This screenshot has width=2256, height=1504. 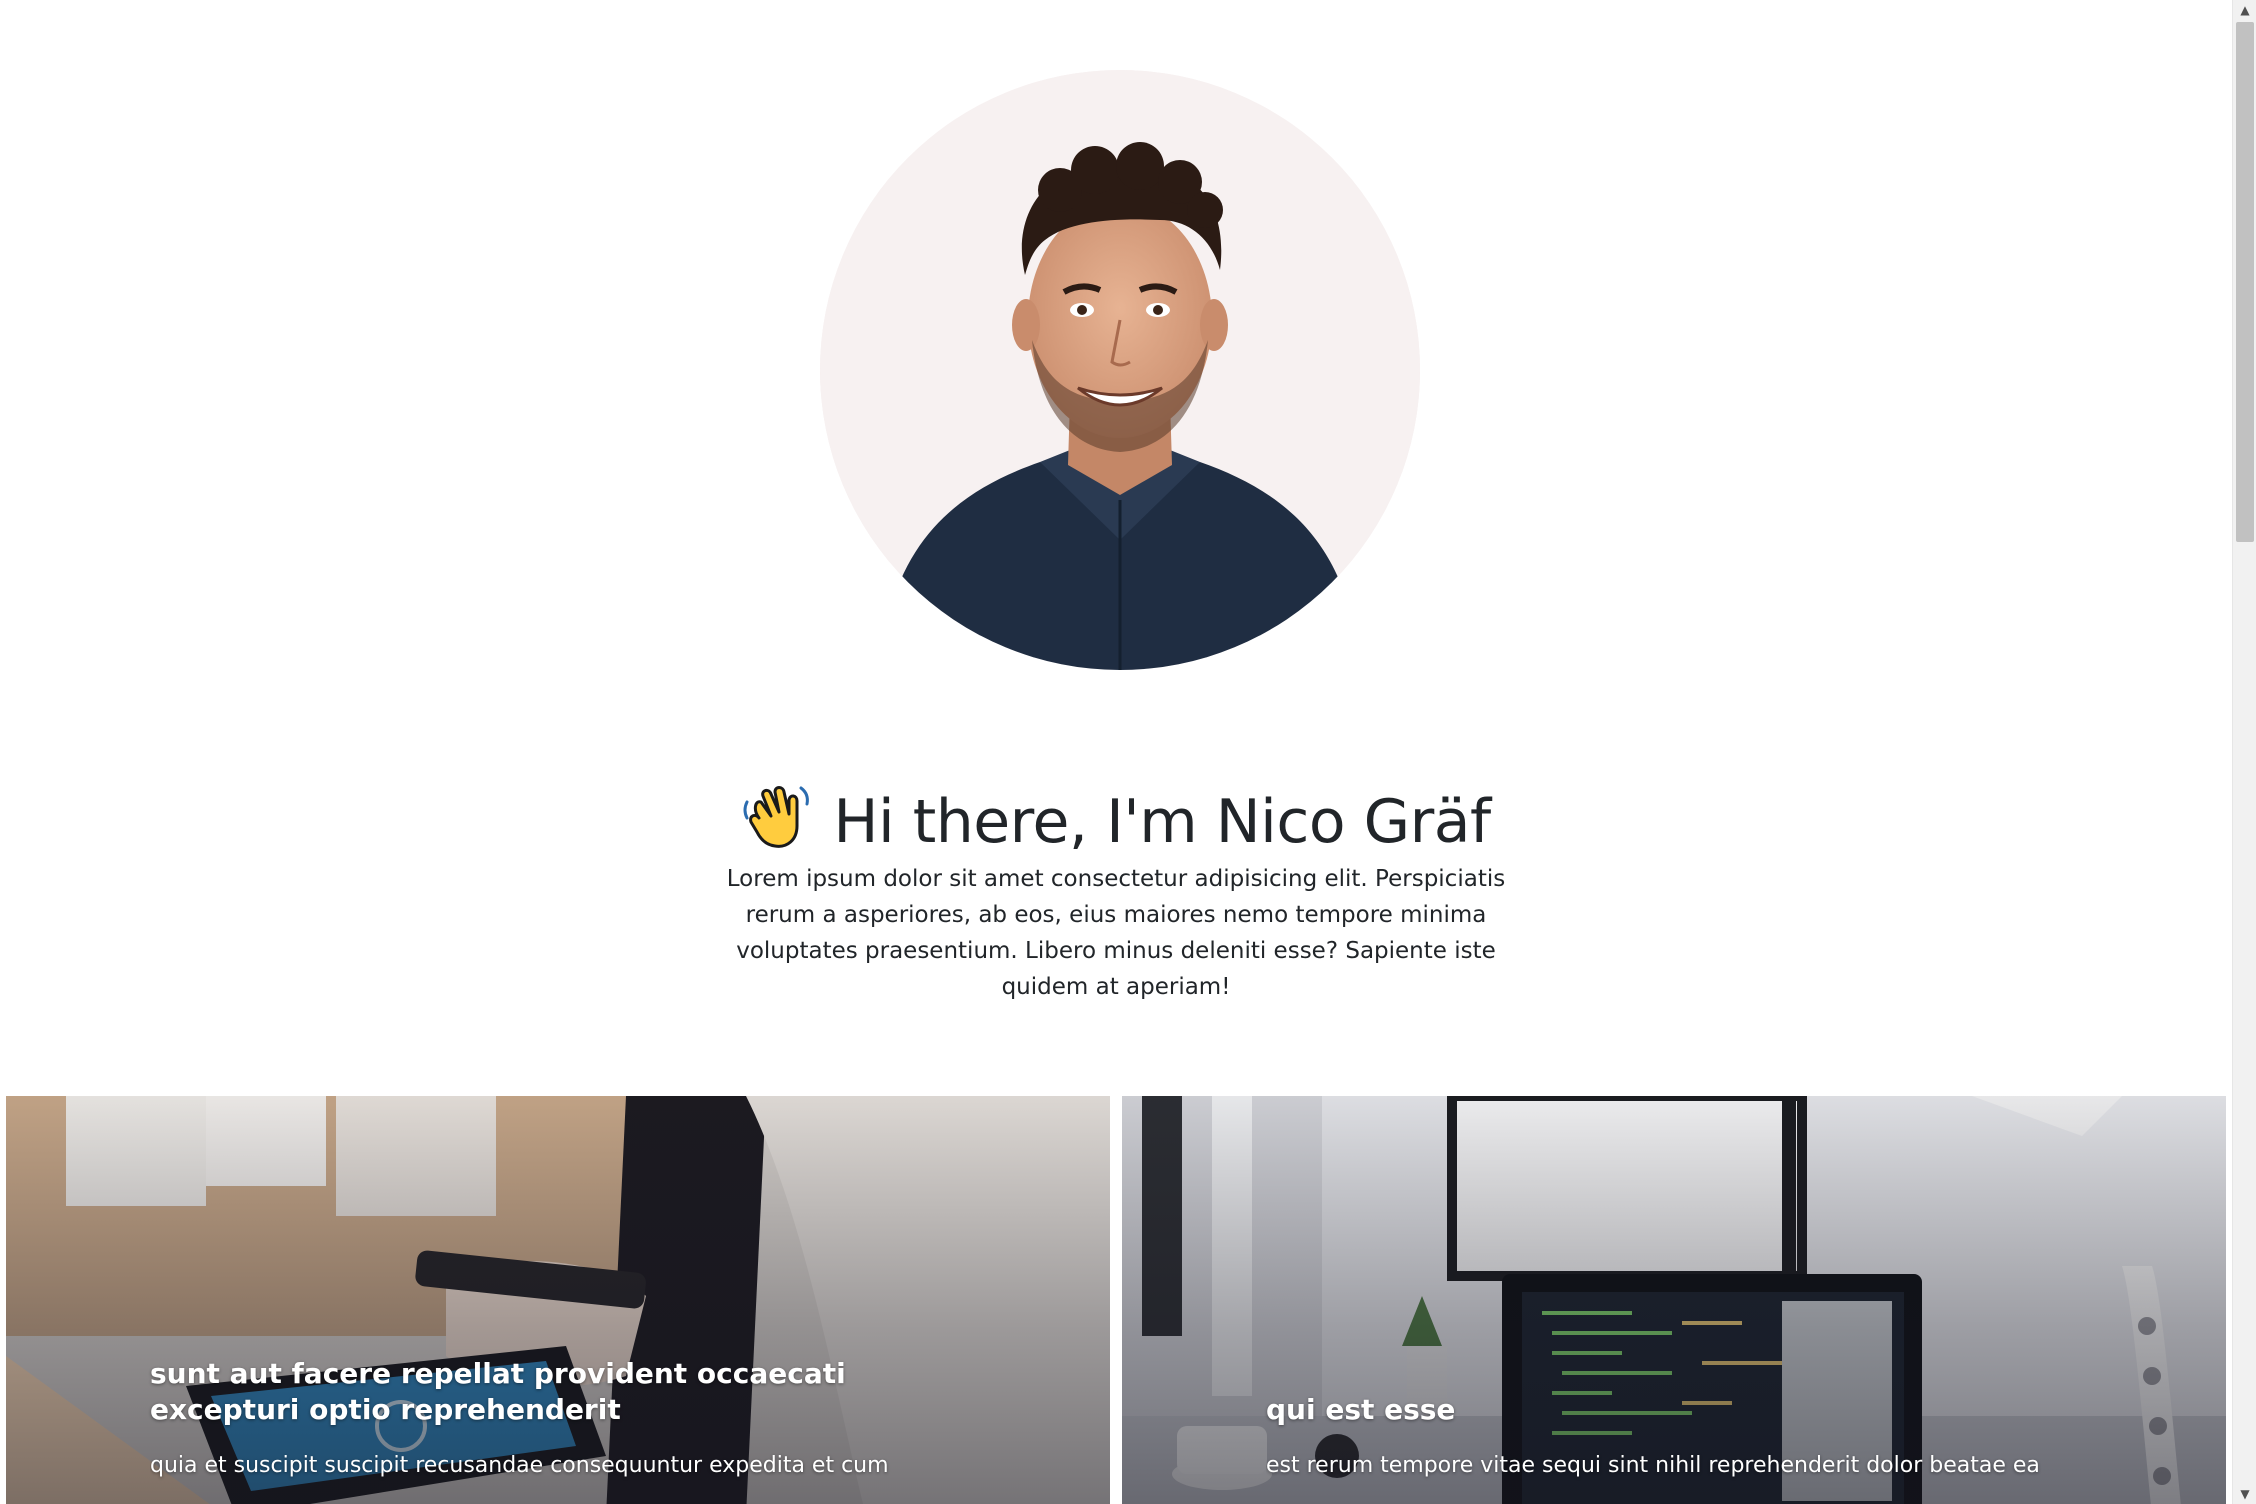 I want to click on post-title: qui est esse, so click(x=1686, y=1410).